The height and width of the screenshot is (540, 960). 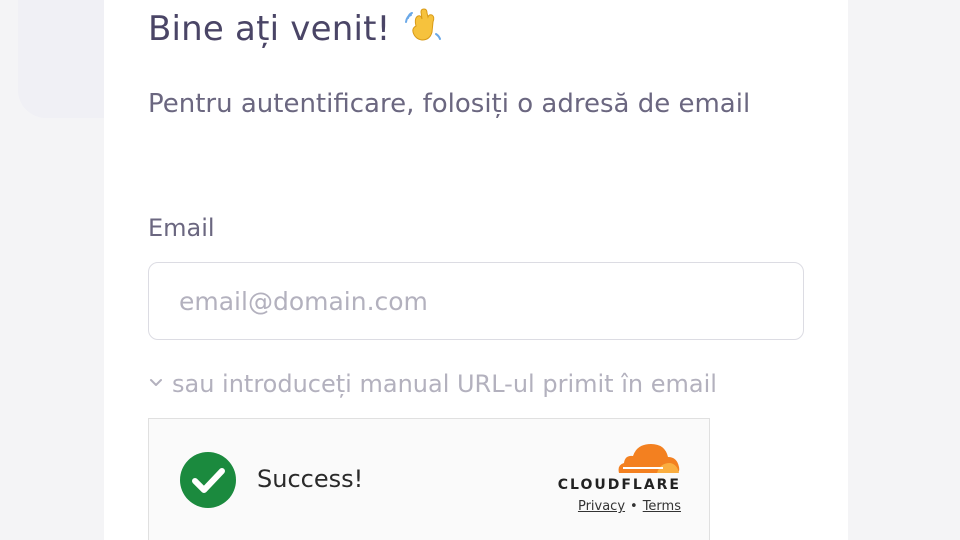 What do you see at coordinates (601, 506) in the screenshot?
I see `privacy-link: Privacy` at bounding box center [601, 506].